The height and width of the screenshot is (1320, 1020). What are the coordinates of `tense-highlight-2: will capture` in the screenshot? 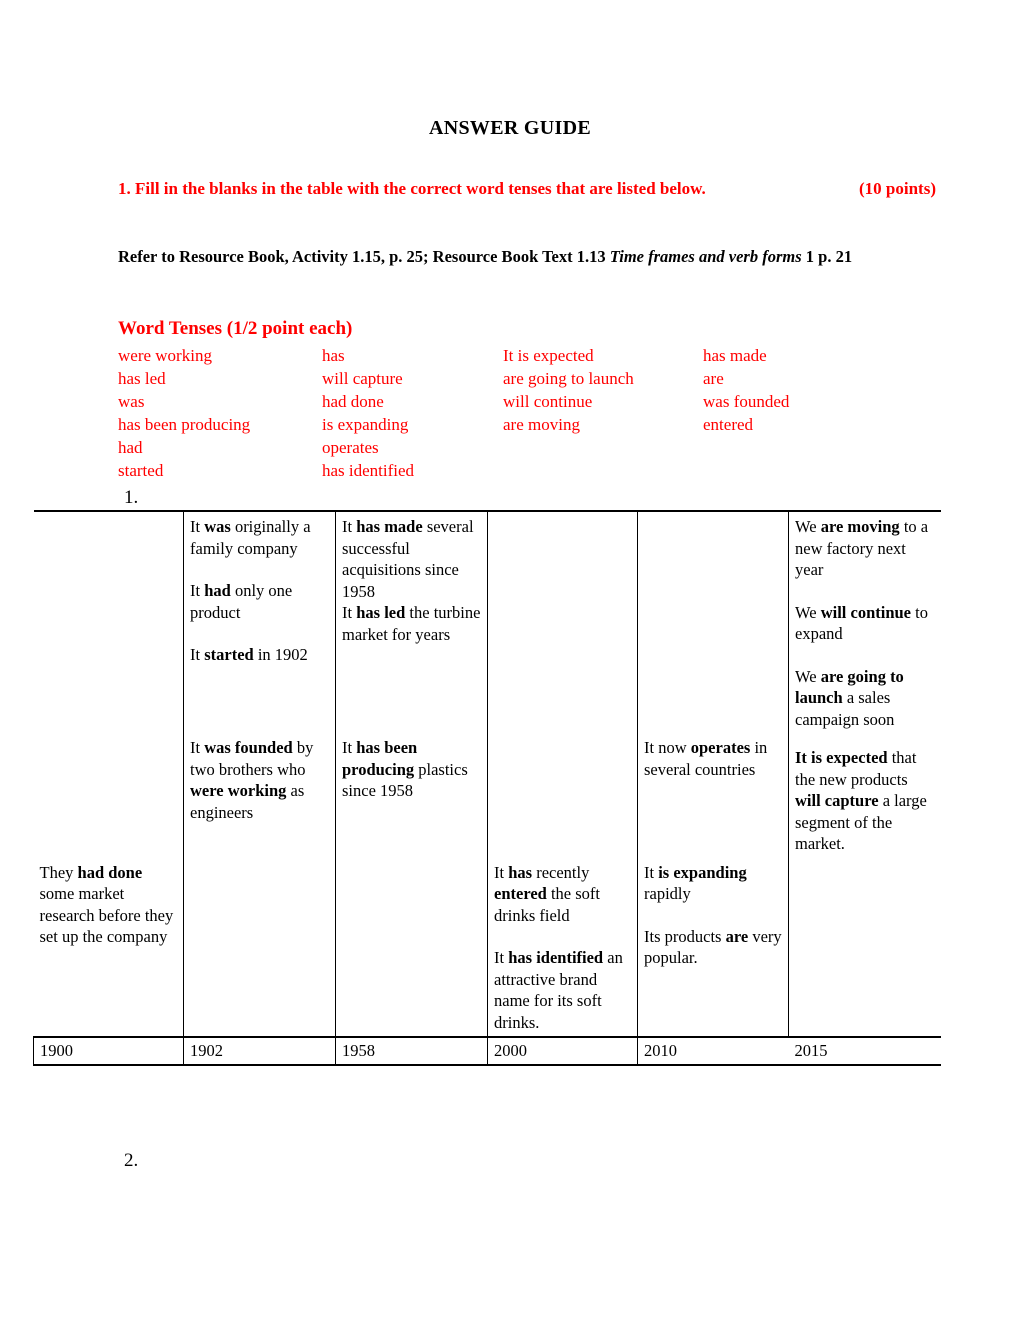 It's located at (837, 800).